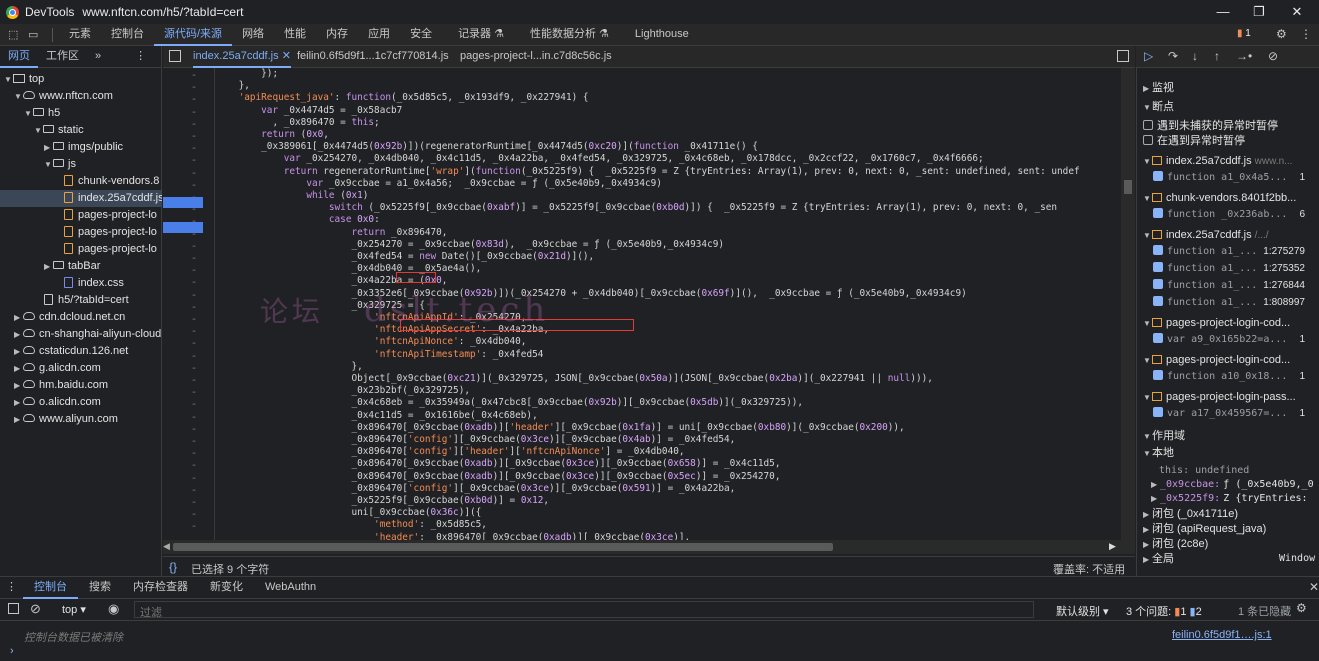 This screenshot has height=661, width=1319. I want to click on breakpoint-entry: function a1_... 1:808997, so click(1229, 303).